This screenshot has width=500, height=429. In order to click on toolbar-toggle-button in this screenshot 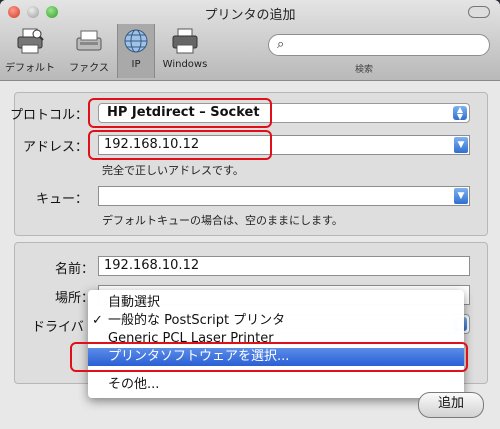, I will do `click(479, 12)`.